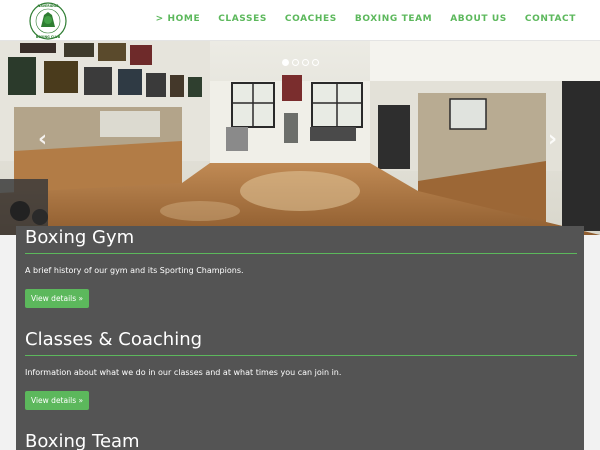 The height and width of the screenshot is (450, 600). What do you see at coordinates (300, 62) in the screenshot?
I see `carousel-indicators` at bounding box center [300, 62].